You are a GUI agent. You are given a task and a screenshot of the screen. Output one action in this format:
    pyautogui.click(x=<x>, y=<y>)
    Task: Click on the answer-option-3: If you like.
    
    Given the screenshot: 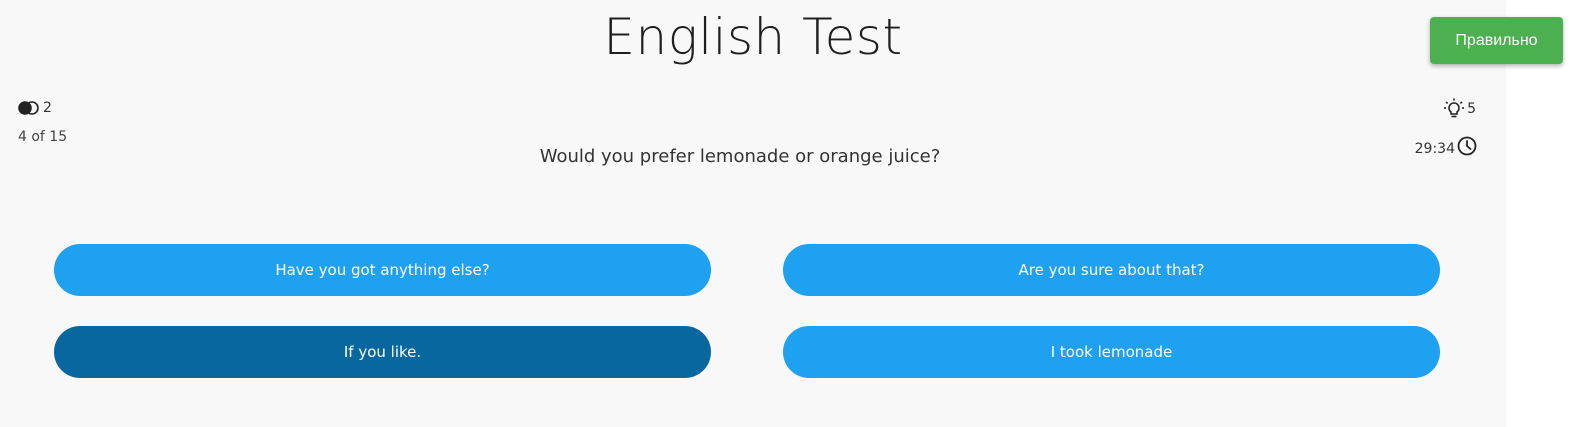 What is the action you would take?
    pyautogui.click(x=382, y=352)
    